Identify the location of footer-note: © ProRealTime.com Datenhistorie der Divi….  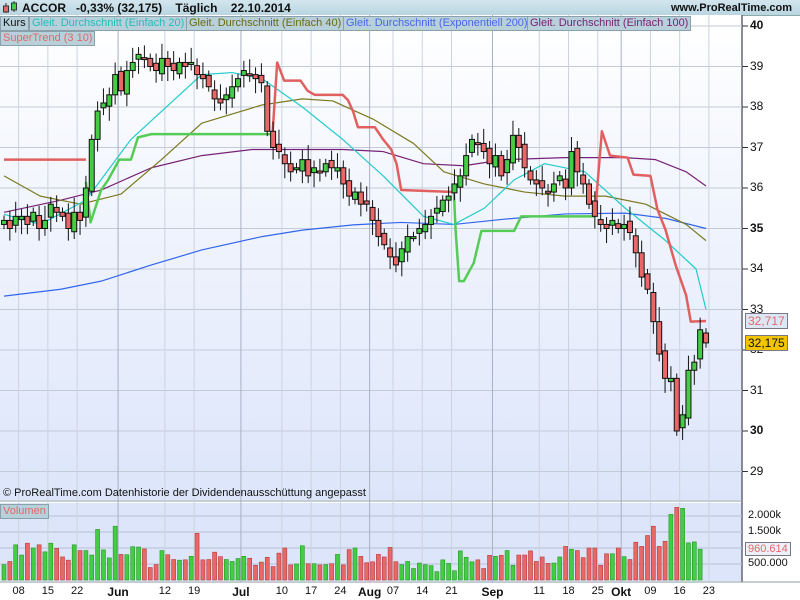
(184, 493).